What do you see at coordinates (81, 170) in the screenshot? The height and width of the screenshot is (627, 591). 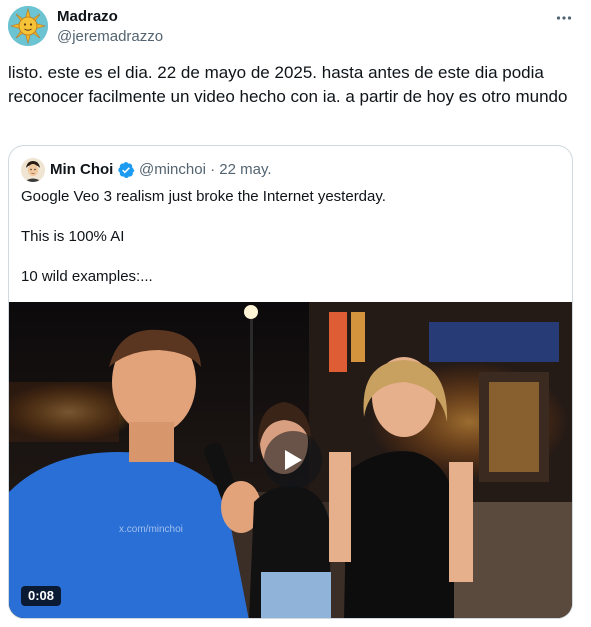 I see `quote-author-name: Min Choi` at bounding box center [81, 170].